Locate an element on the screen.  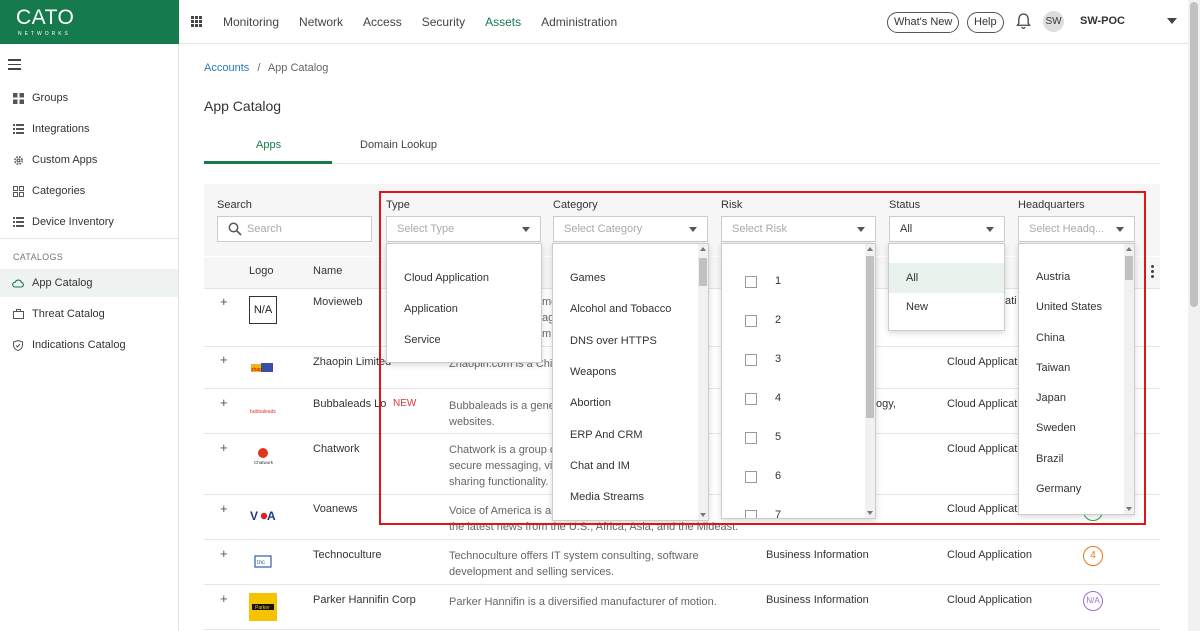
headquarters-option: China is located at coordinates (1076, 338).